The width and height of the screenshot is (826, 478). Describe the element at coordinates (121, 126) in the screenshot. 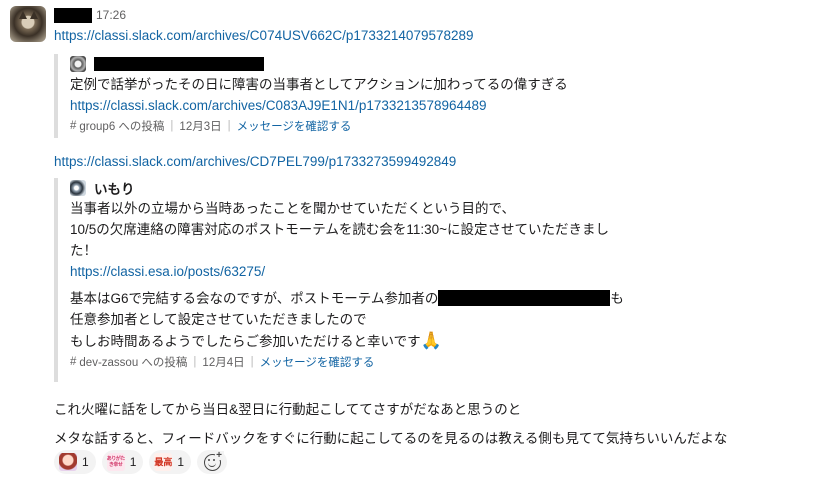

I see `quote1-channel: group6 への投稿` at that location.